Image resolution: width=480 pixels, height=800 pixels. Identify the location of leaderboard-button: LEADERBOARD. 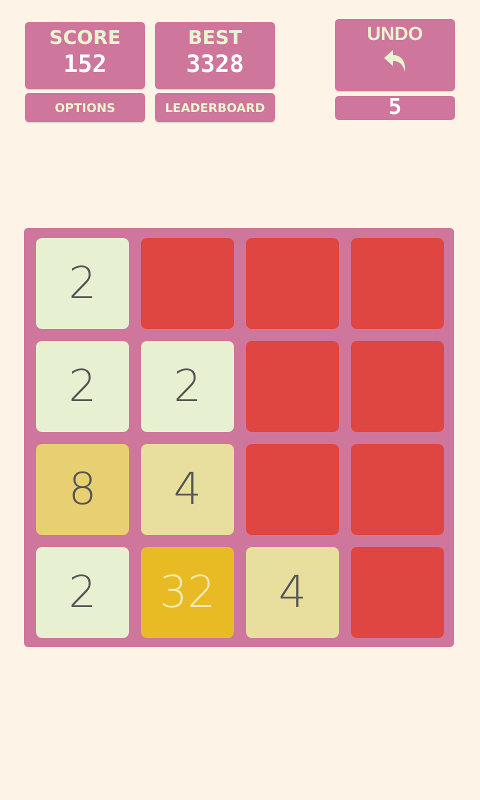
(215, 107).